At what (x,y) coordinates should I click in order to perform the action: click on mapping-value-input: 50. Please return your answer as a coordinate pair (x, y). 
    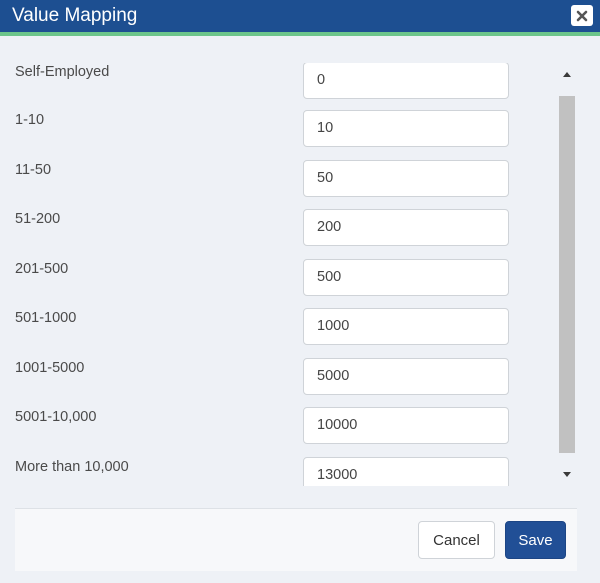
    Looking at the image, I should click on (406, 178).